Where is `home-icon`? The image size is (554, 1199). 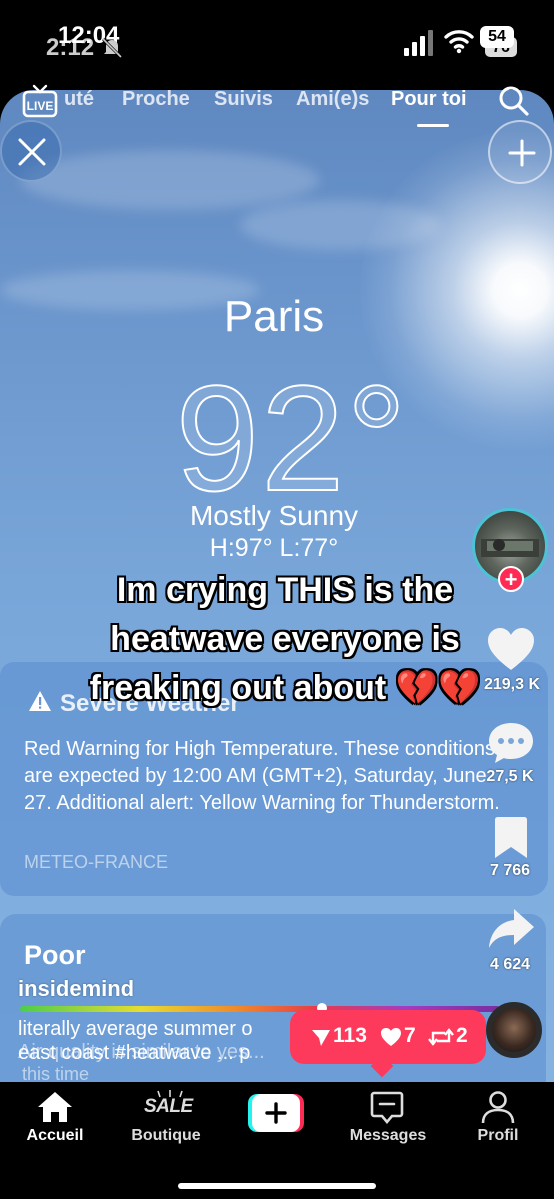 home-icon is located at coordinates (55, 1107).